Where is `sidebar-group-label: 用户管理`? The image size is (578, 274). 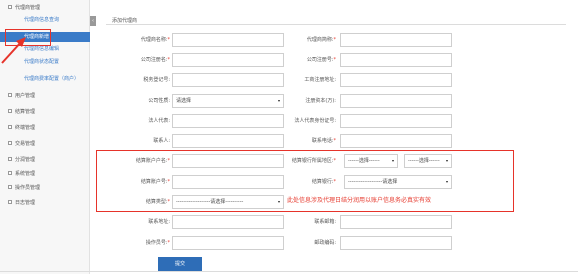 sidebar-group-label: 用户管理 is located at coordinates (25, 96).